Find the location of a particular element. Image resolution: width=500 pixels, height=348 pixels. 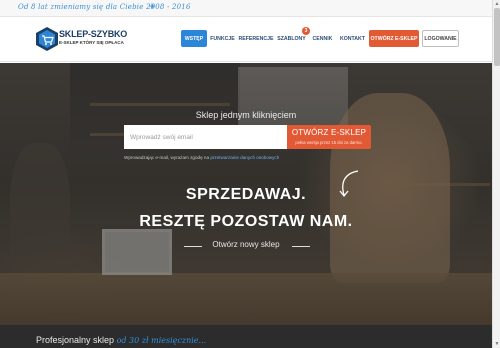

open-shop-button-sub: pełna wersja przez 15 dni za darmo. is located at coordinates (329, 142).